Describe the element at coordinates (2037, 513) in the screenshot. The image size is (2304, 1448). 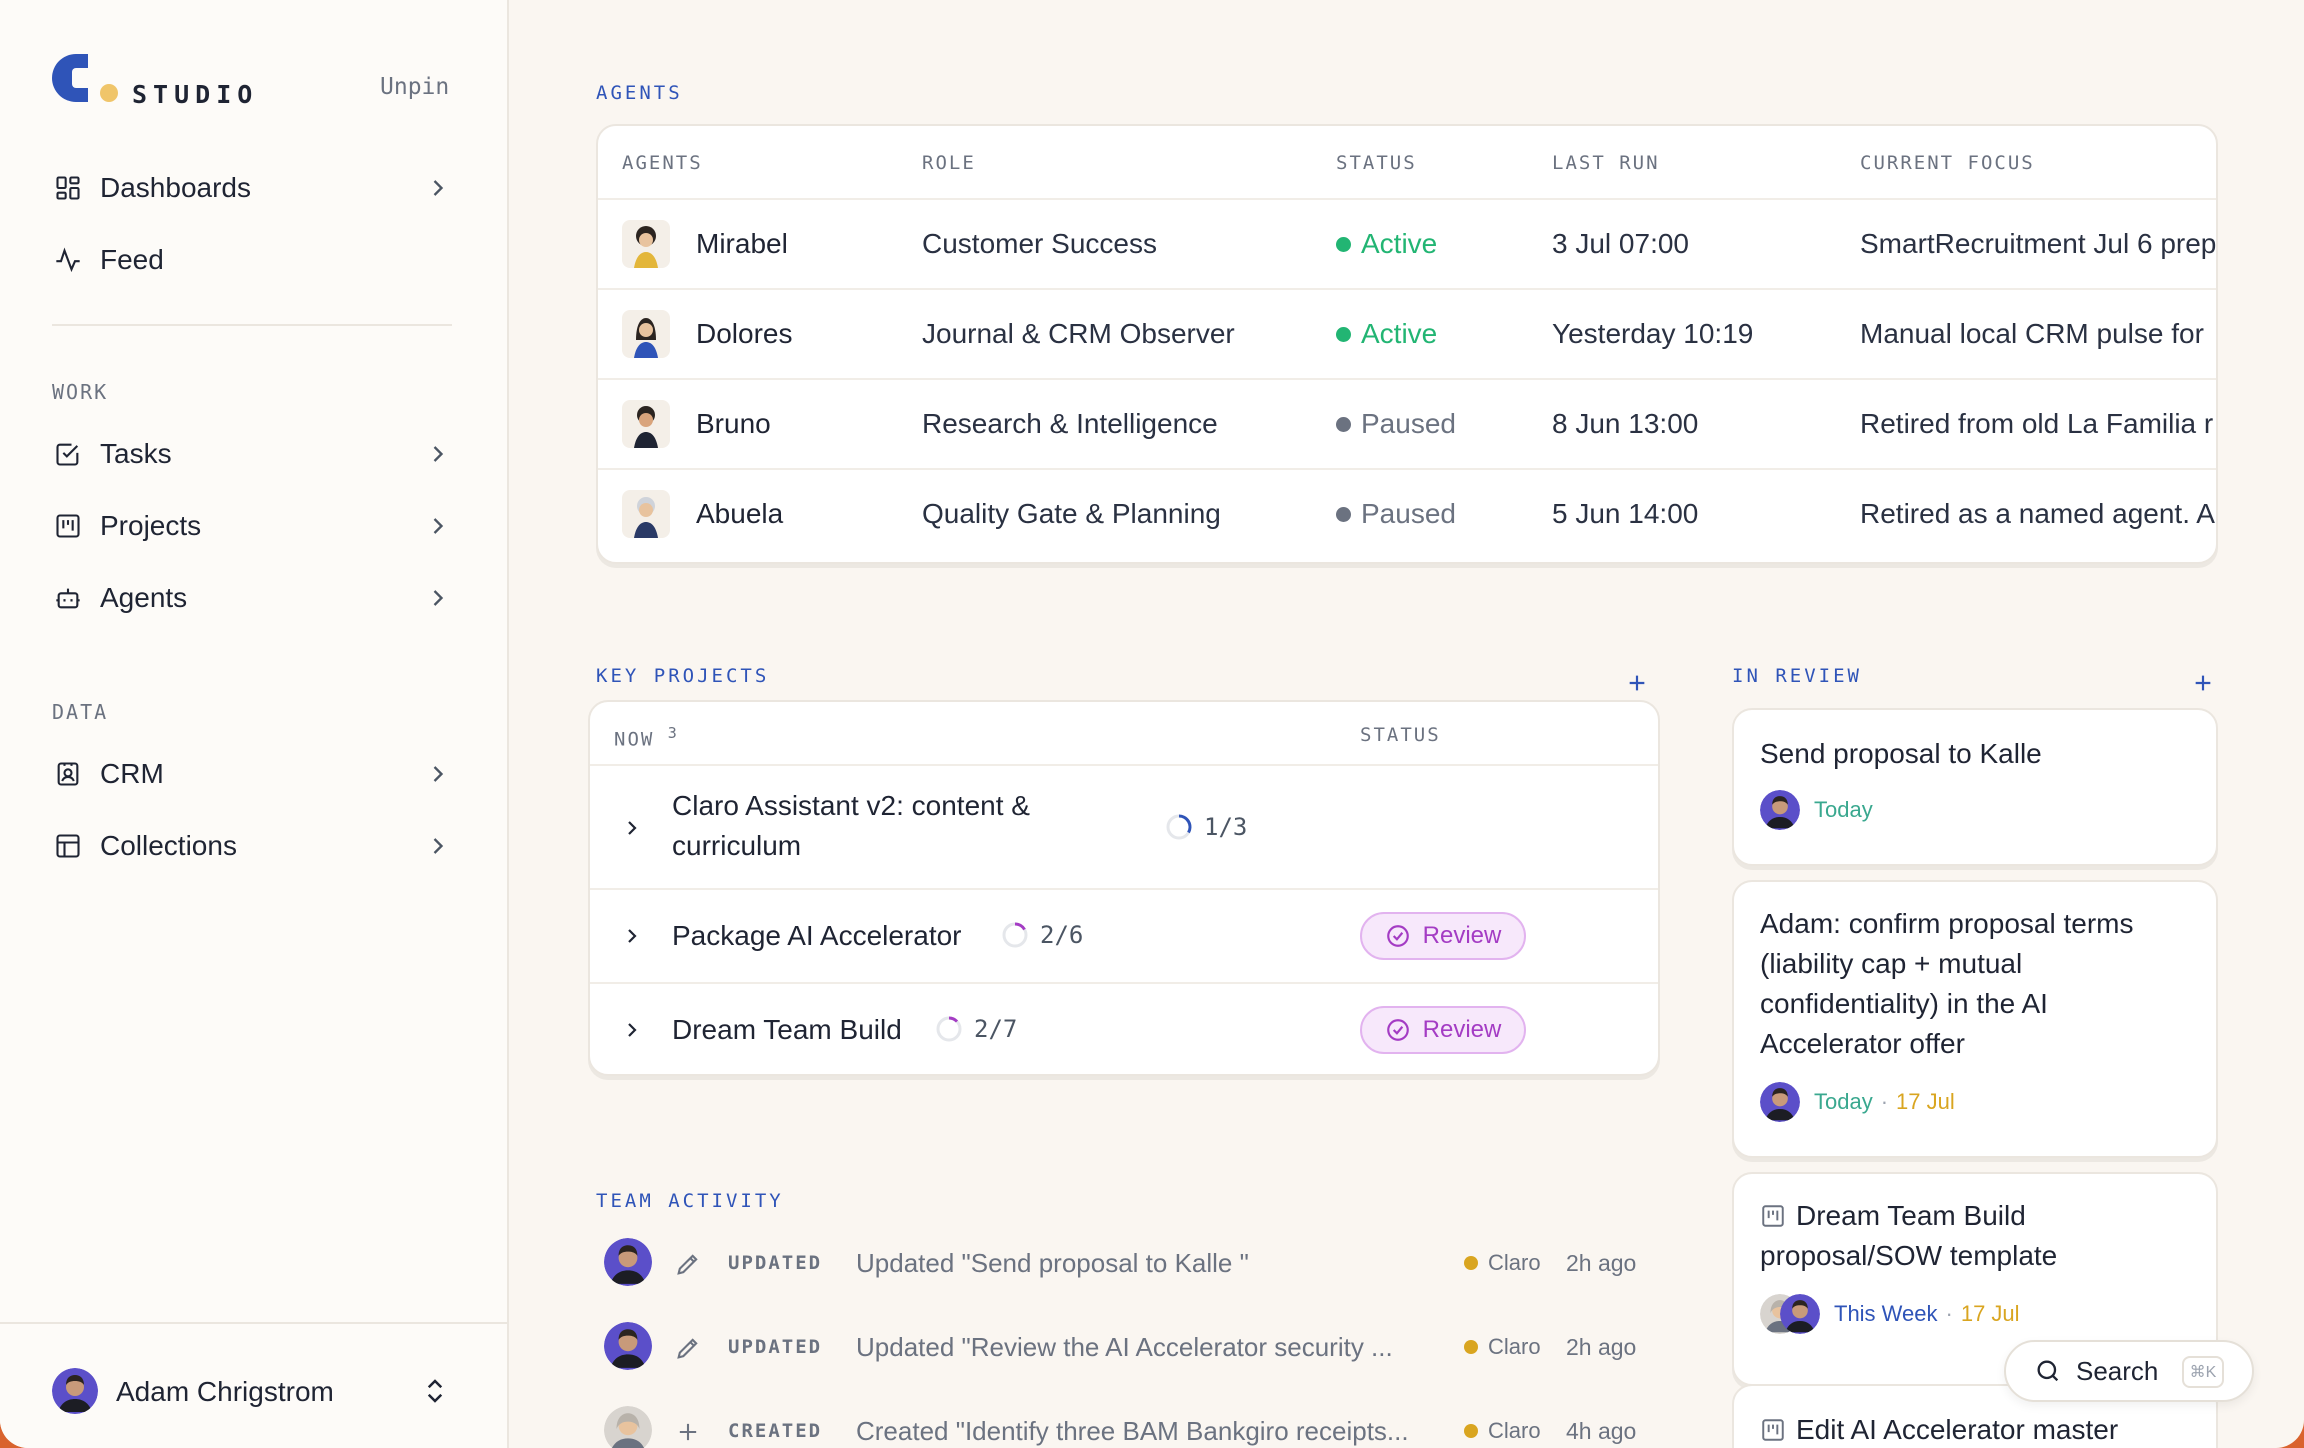
I see `current-focus: Retired as a named agent. A` at that location.